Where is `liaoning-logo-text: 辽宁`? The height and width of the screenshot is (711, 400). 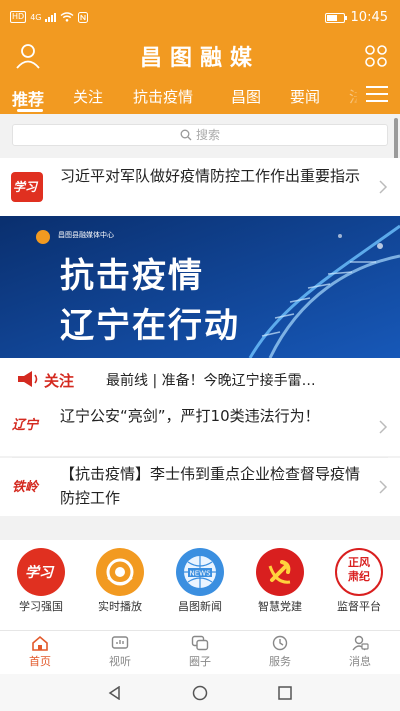 liaoning-logo-text: 辽宁 is located at coordinates (25, 425).